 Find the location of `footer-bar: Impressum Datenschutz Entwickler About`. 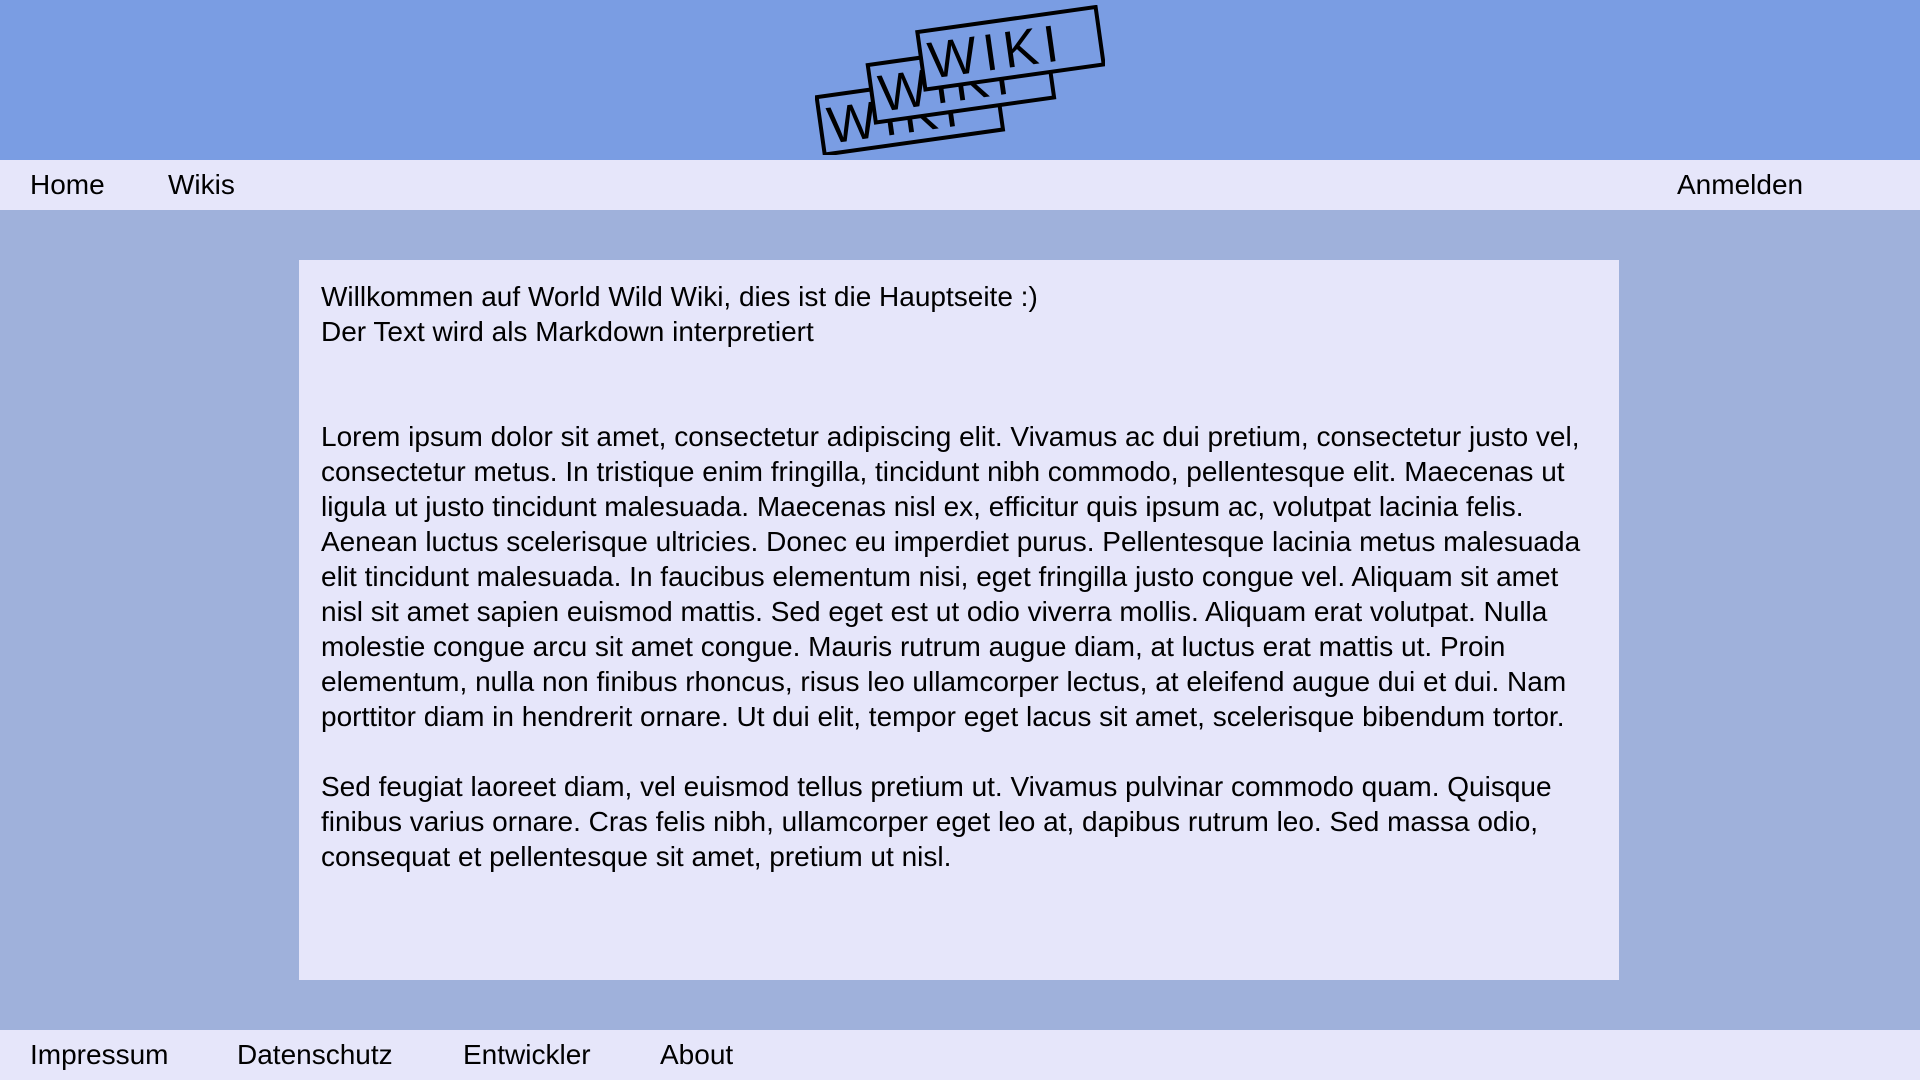

footer-bar: Impressum Datenschutz Entwickler About is located at coordinates (960, 1055).